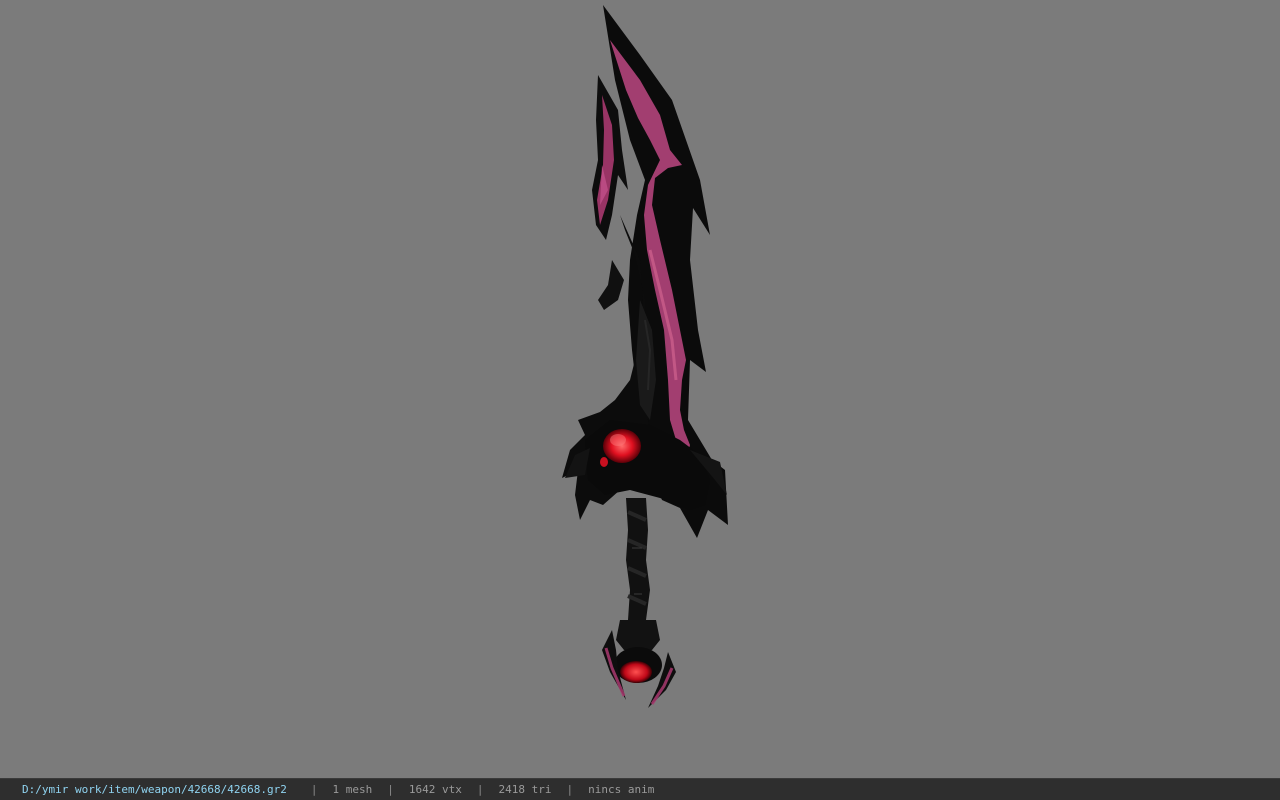  I want to click on pommel, so click(638, 635).